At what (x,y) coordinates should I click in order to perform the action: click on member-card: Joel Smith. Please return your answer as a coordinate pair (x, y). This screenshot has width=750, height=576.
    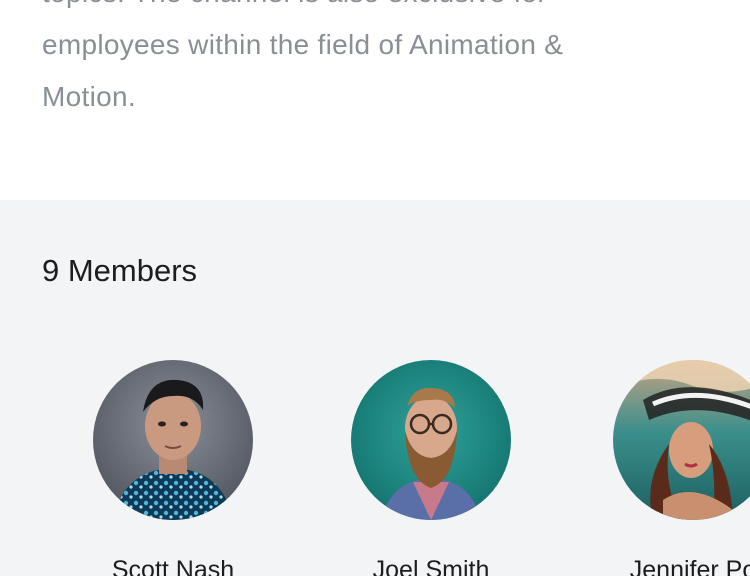
    Looking at the image, I should click on (431, 468).